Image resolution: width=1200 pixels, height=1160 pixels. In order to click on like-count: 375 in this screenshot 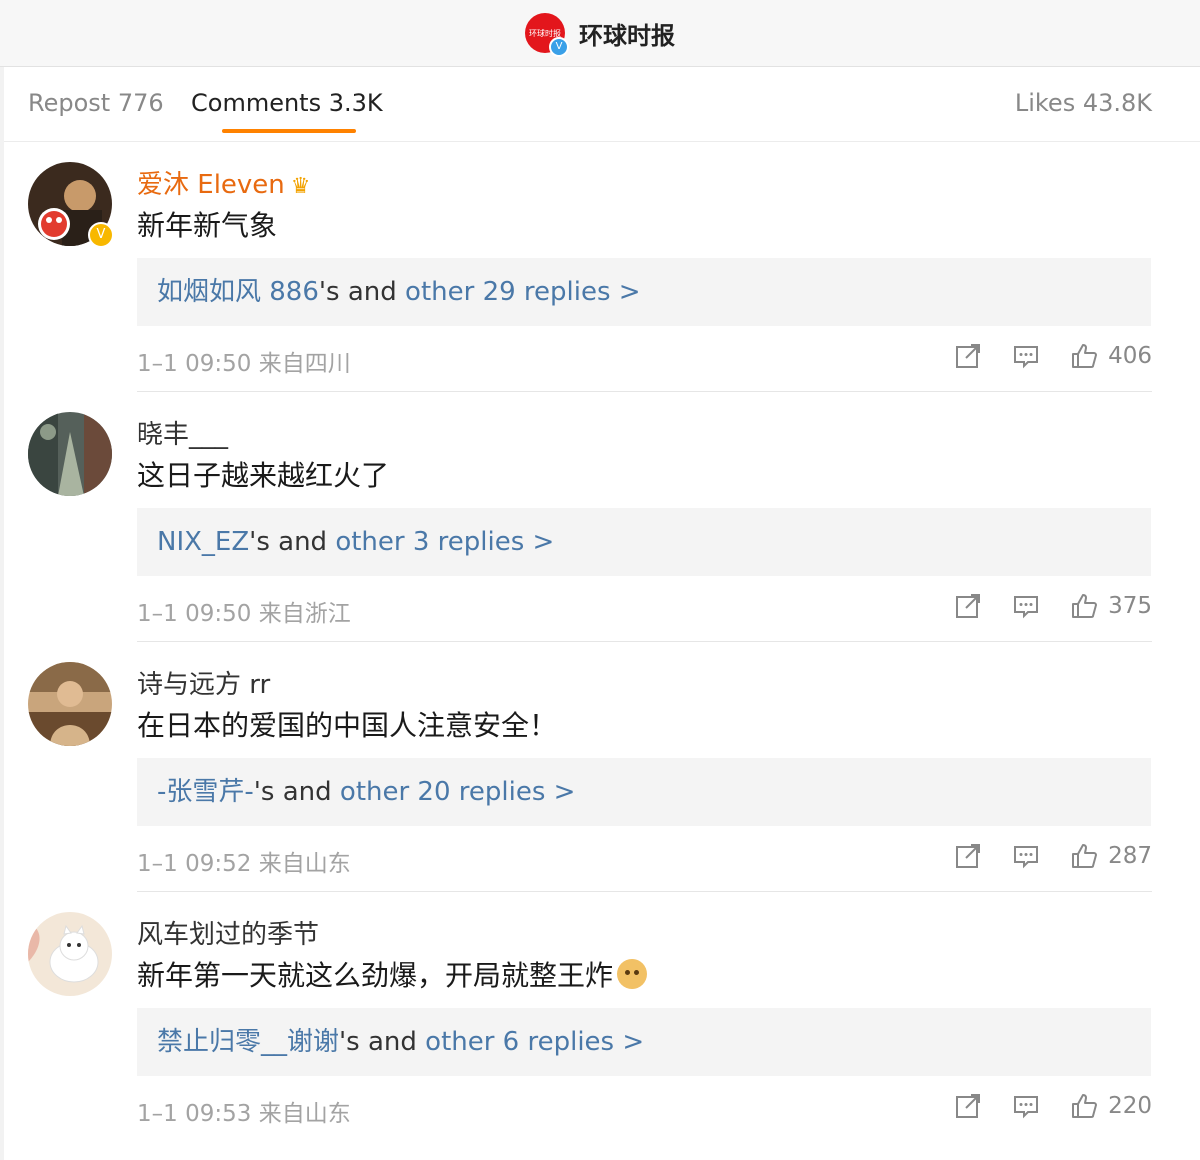, I will do `click(1130, 606)`.